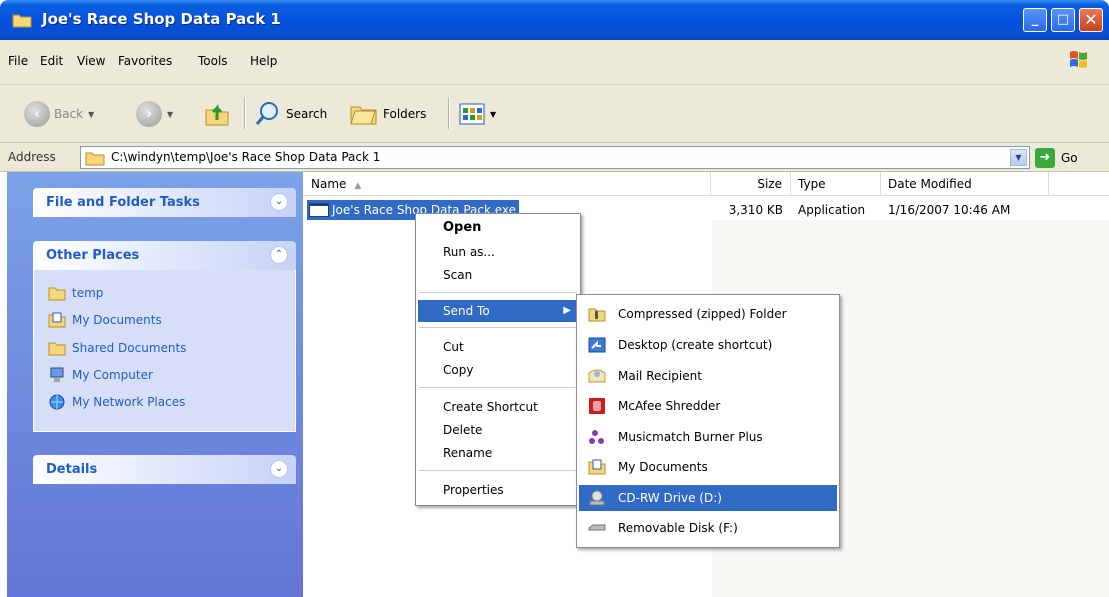  I want to click on submenu-arrow-icon: ▶, so click(567, 310).